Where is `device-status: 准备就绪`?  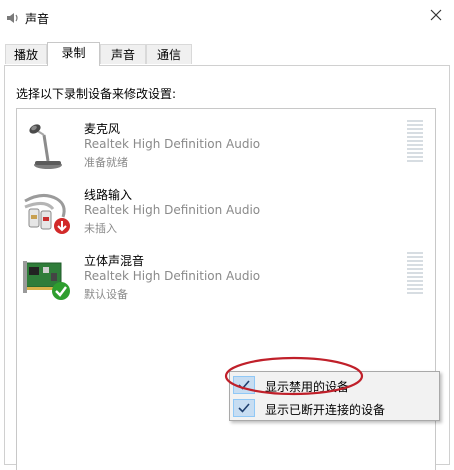
device-status: 准备就绪 is located at coordinates (106, 162).